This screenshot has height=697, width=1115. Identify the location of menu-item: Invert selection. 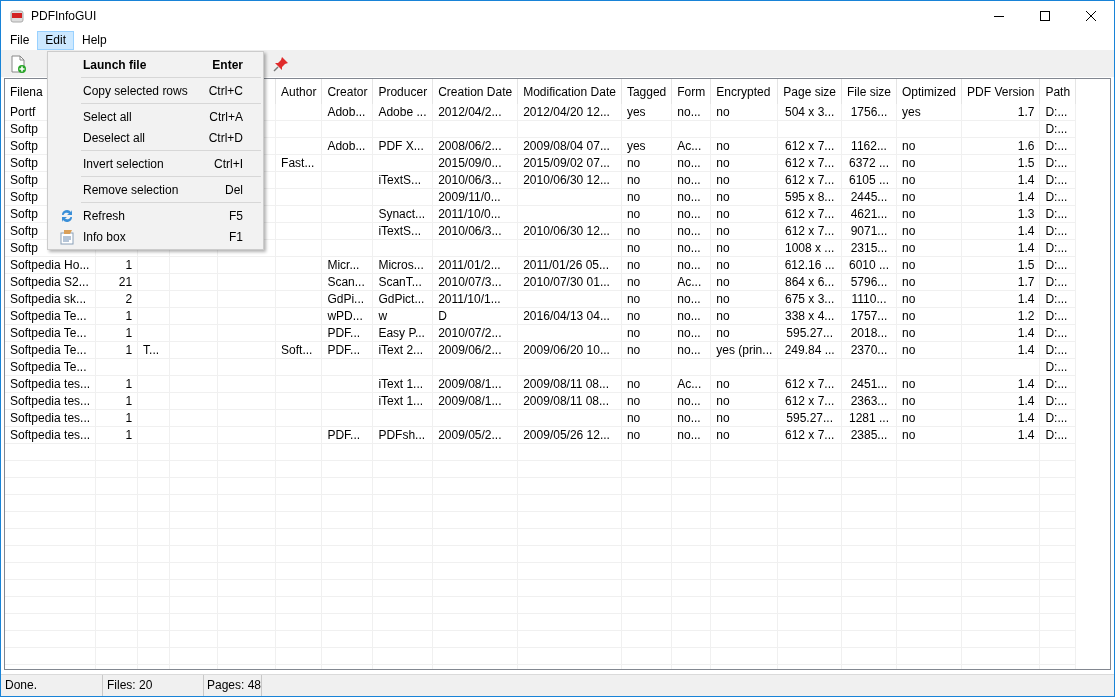
(148, 163).